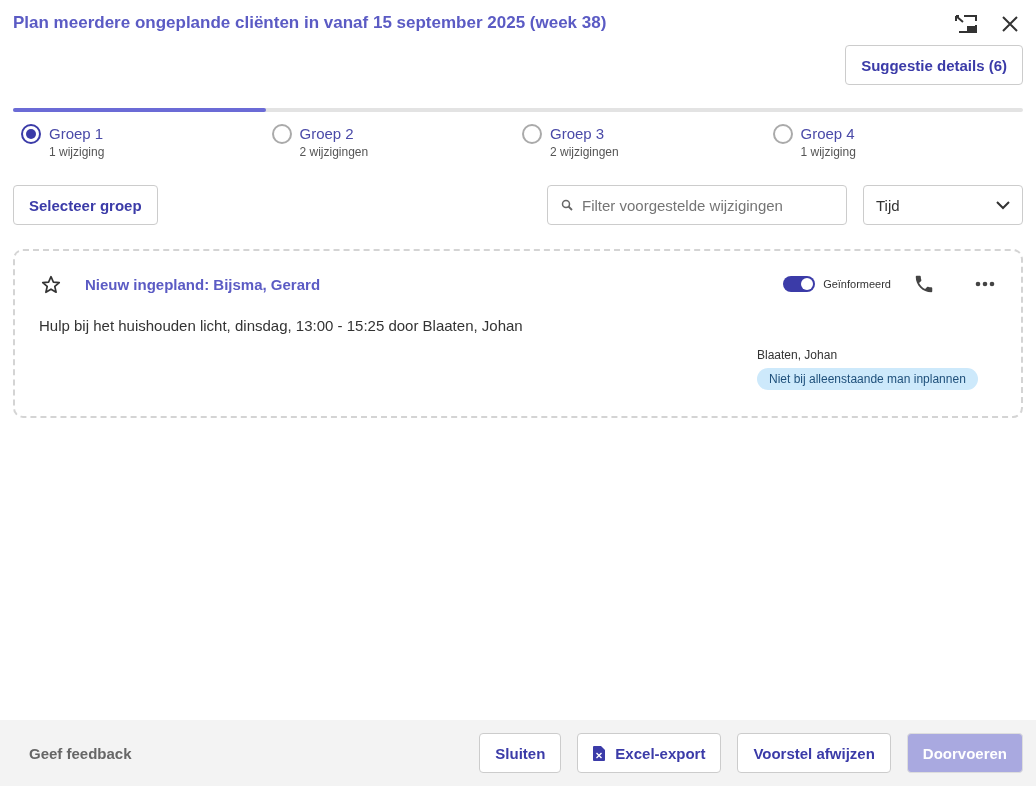  Describe the element at coordinates (934, 65) in the screenshot. I see `suggestion-details-button: Suggestie details (6)` at that location.